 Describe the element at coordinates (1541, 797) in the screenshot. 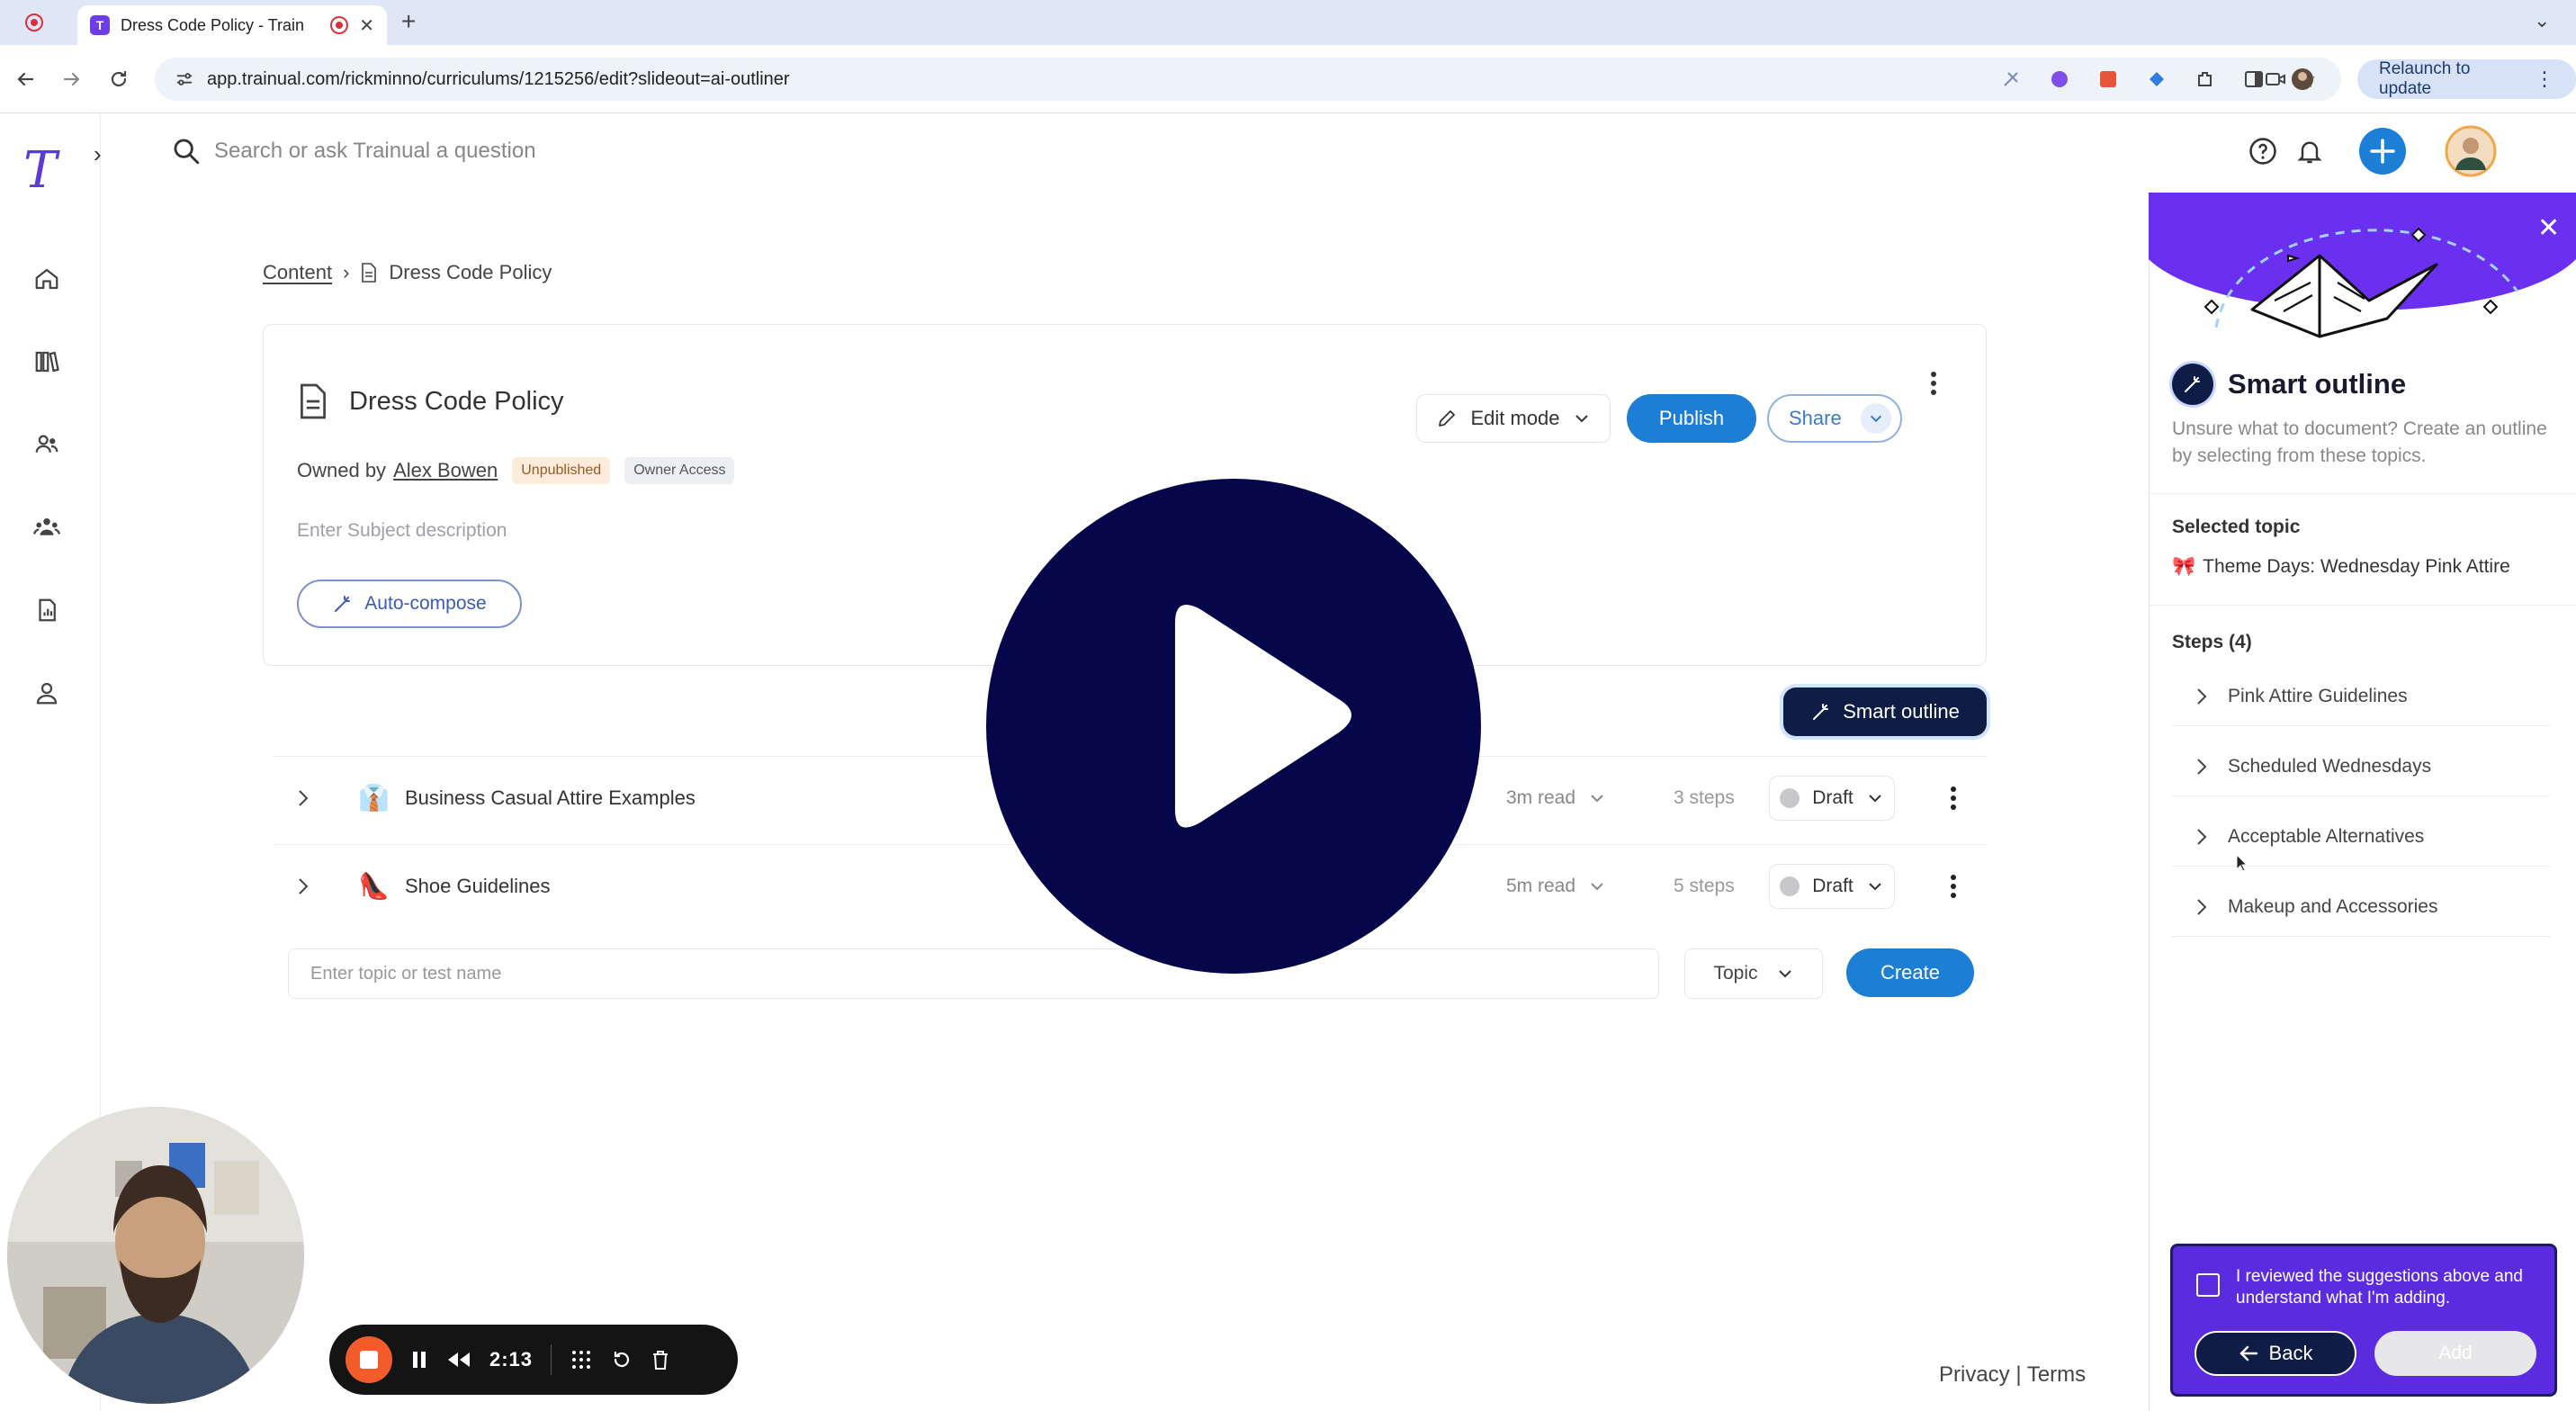

I see `read-time: 3m read` at that location.